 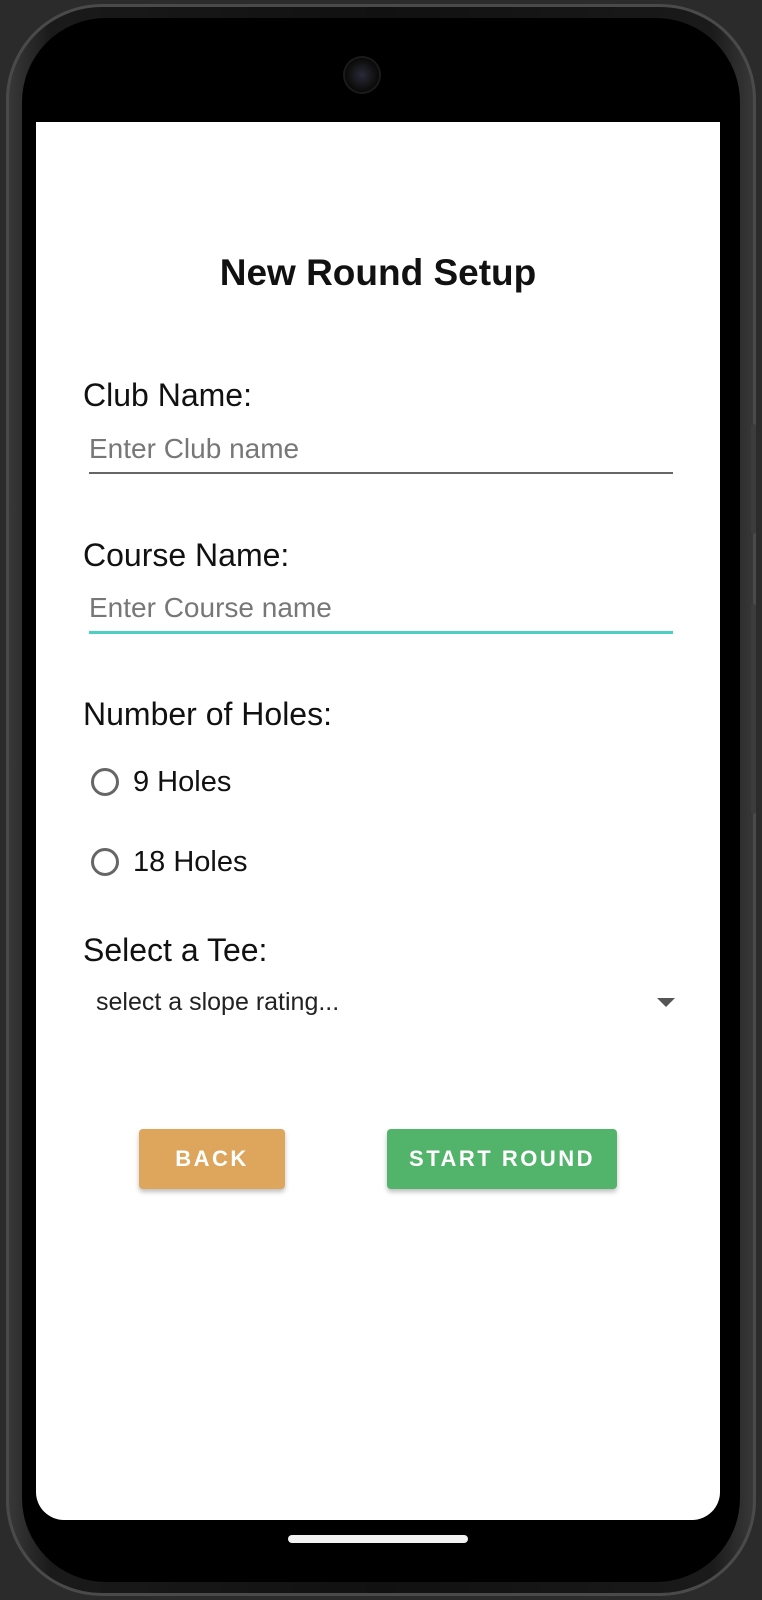 I want to click on tee-label: Select a Tee:, so click(x=175, y=950).